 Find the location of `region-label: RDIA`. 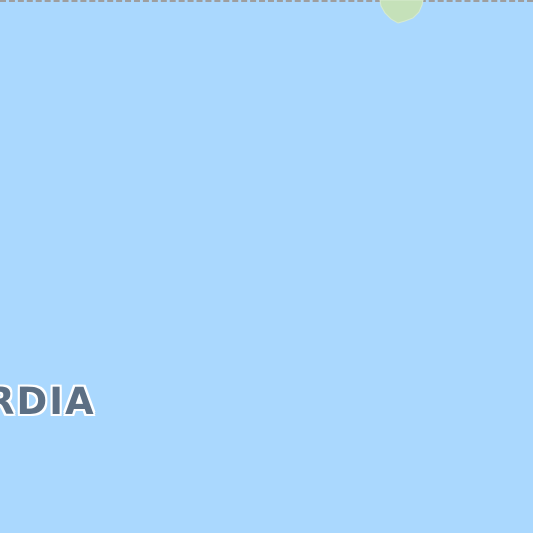

region-label: RDIA is located at coordinates (48, 401).